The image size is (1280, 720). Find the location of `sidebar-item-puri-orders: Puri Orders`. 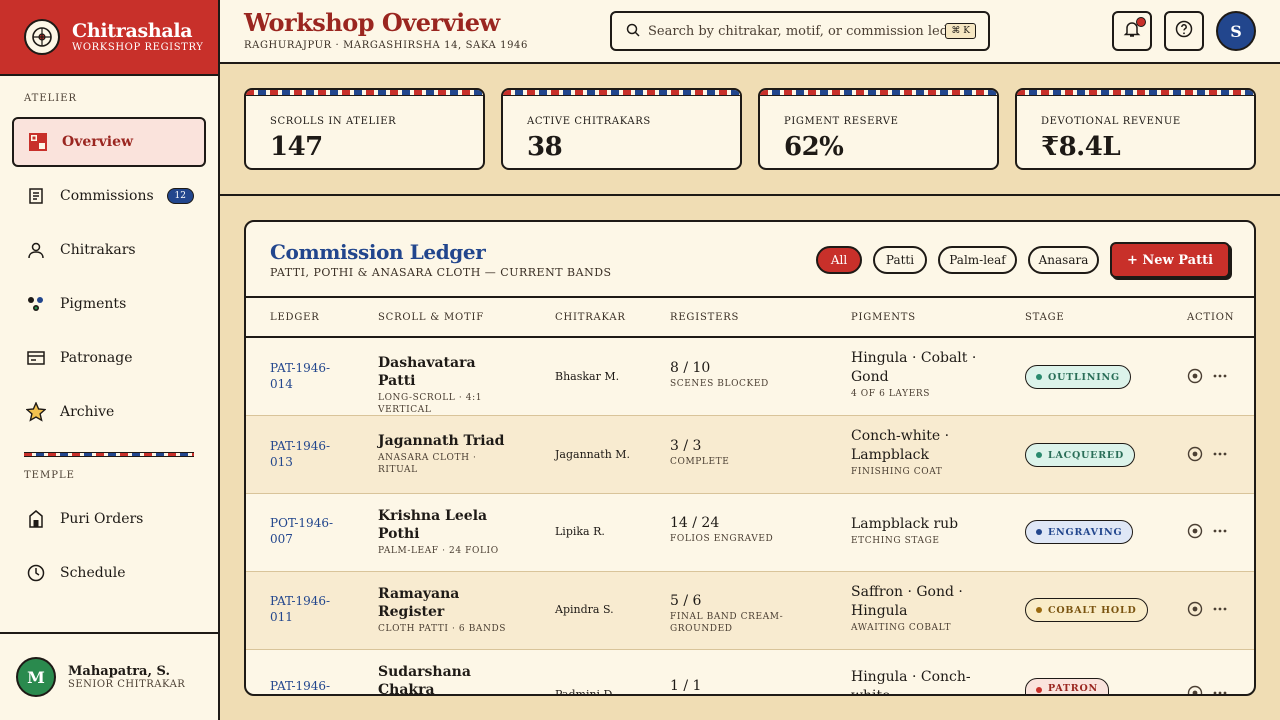

sidebar-item-puri-orders: Puri Orders is located at coordinates (109, 519).